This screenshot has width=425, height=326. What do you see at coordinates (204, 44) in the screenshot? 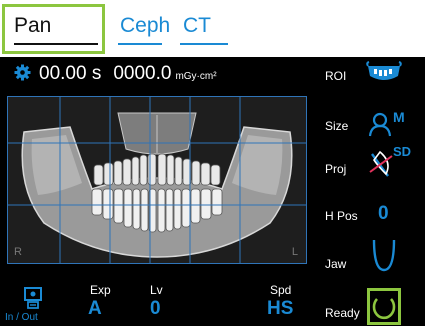
I see `tab-ct-underline` at bounding box center [204, 44].